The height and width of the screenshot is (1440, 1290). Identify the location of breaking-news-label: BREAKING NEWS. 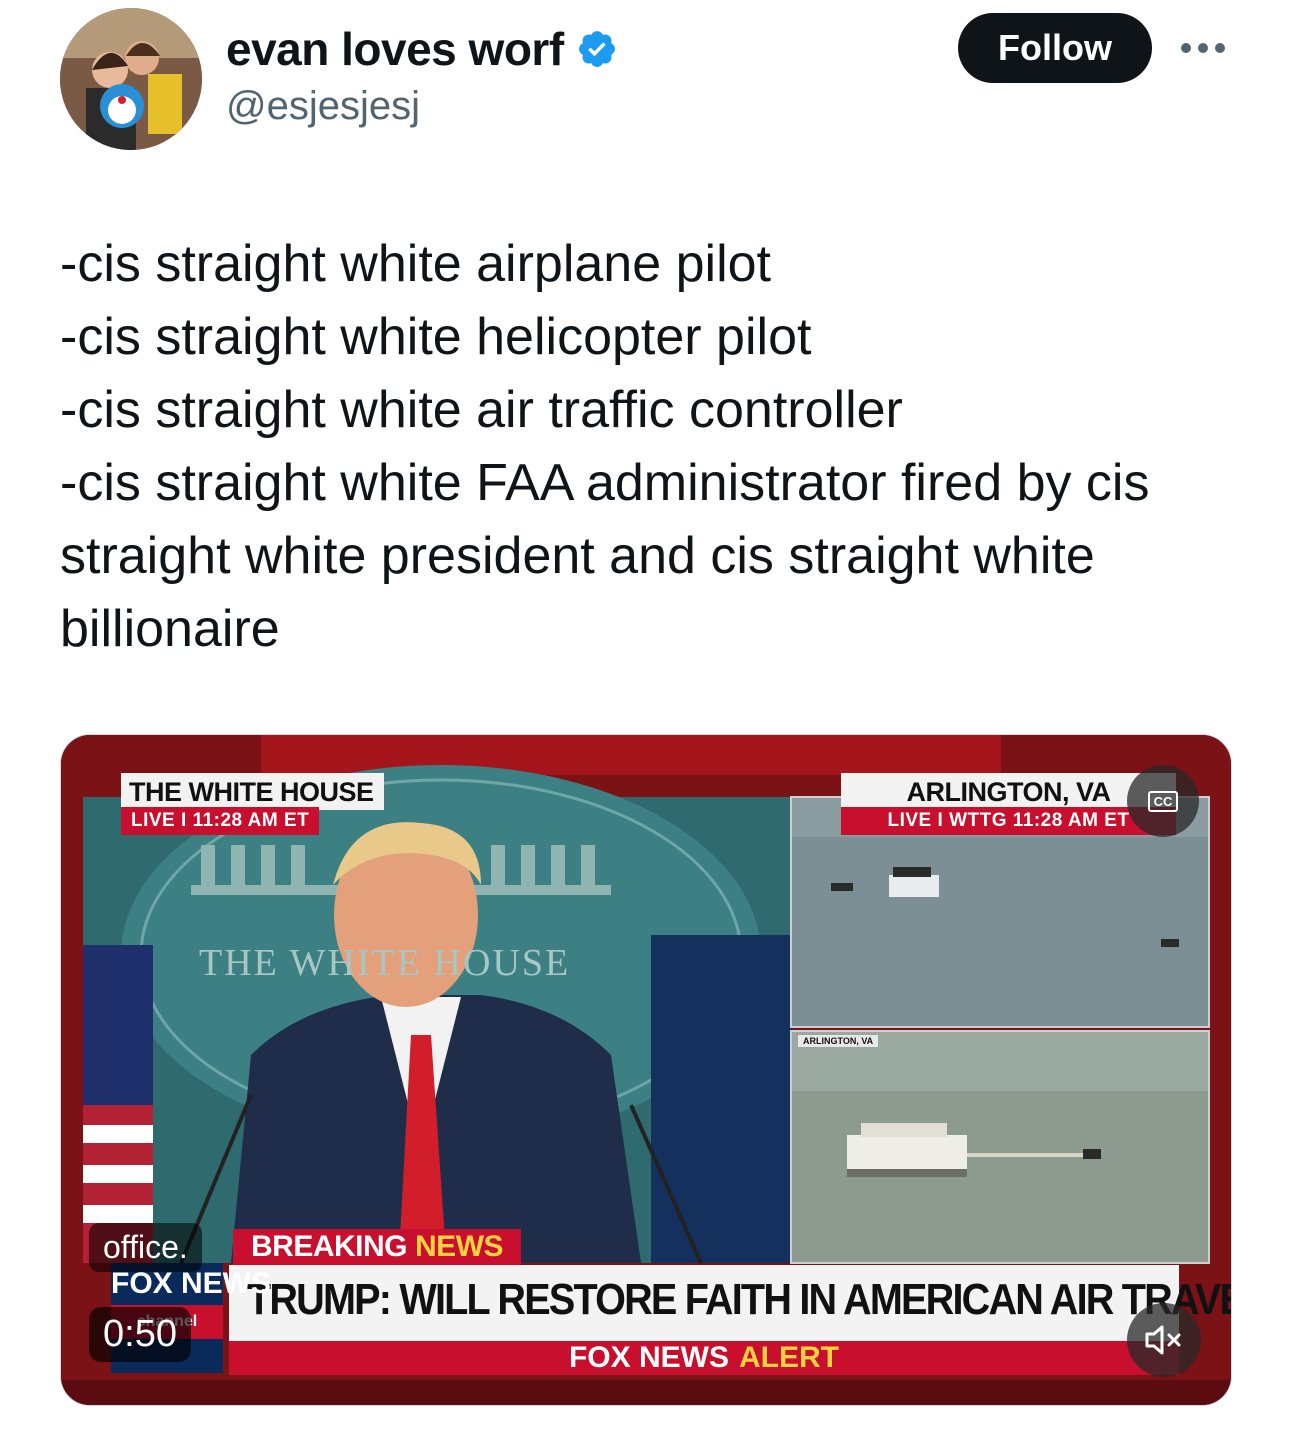
(377, 1247).